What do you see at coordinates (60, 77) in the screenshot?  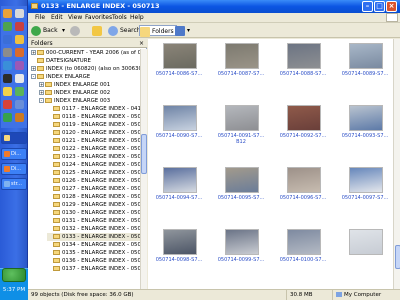 I see `tree-item: - INDEX ENLARGE` at bounding box center [60, 77].